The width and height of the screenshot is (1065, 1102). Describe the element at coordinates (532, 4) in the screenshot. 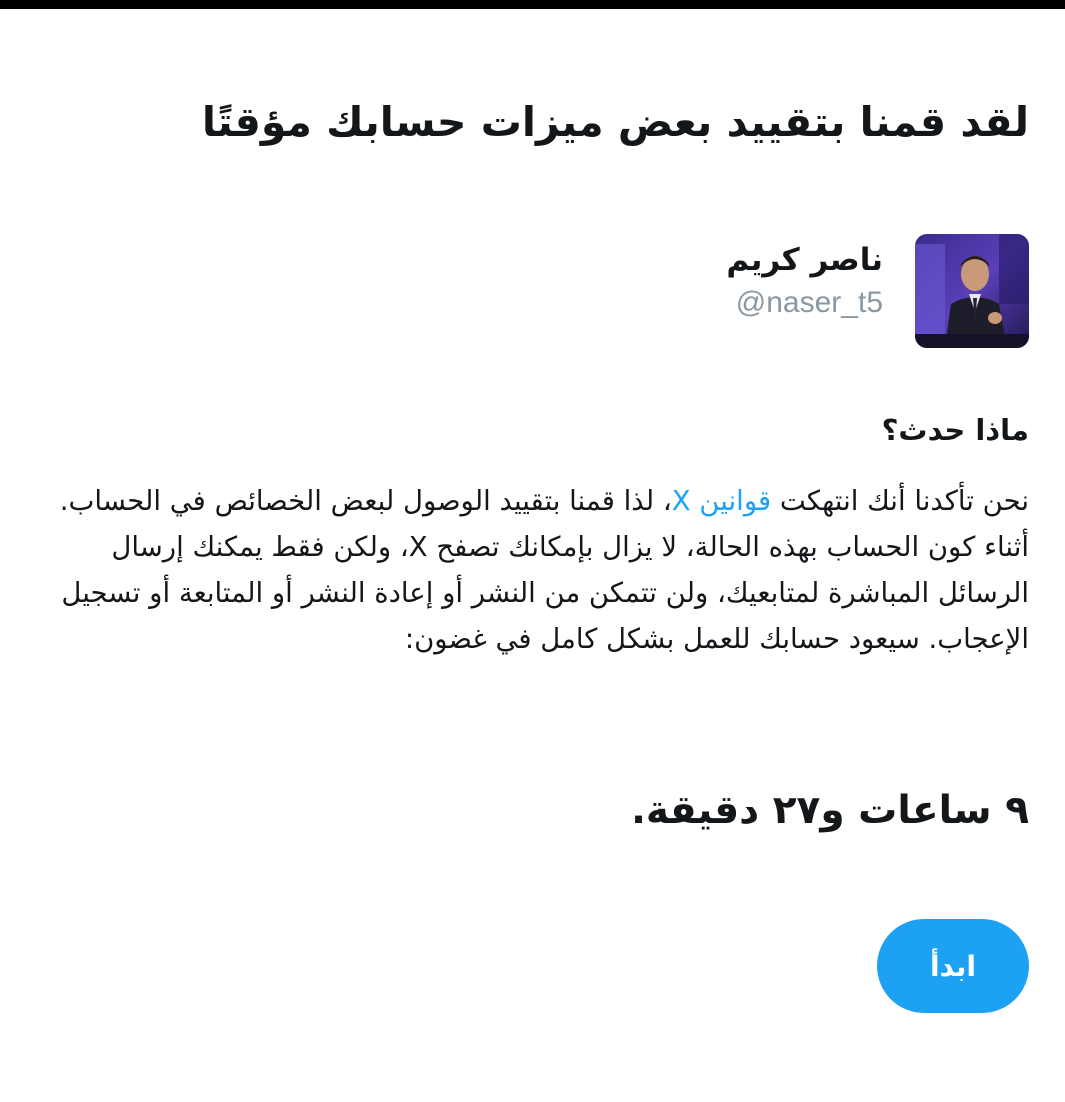

I see `status-bar-strip` at that location.